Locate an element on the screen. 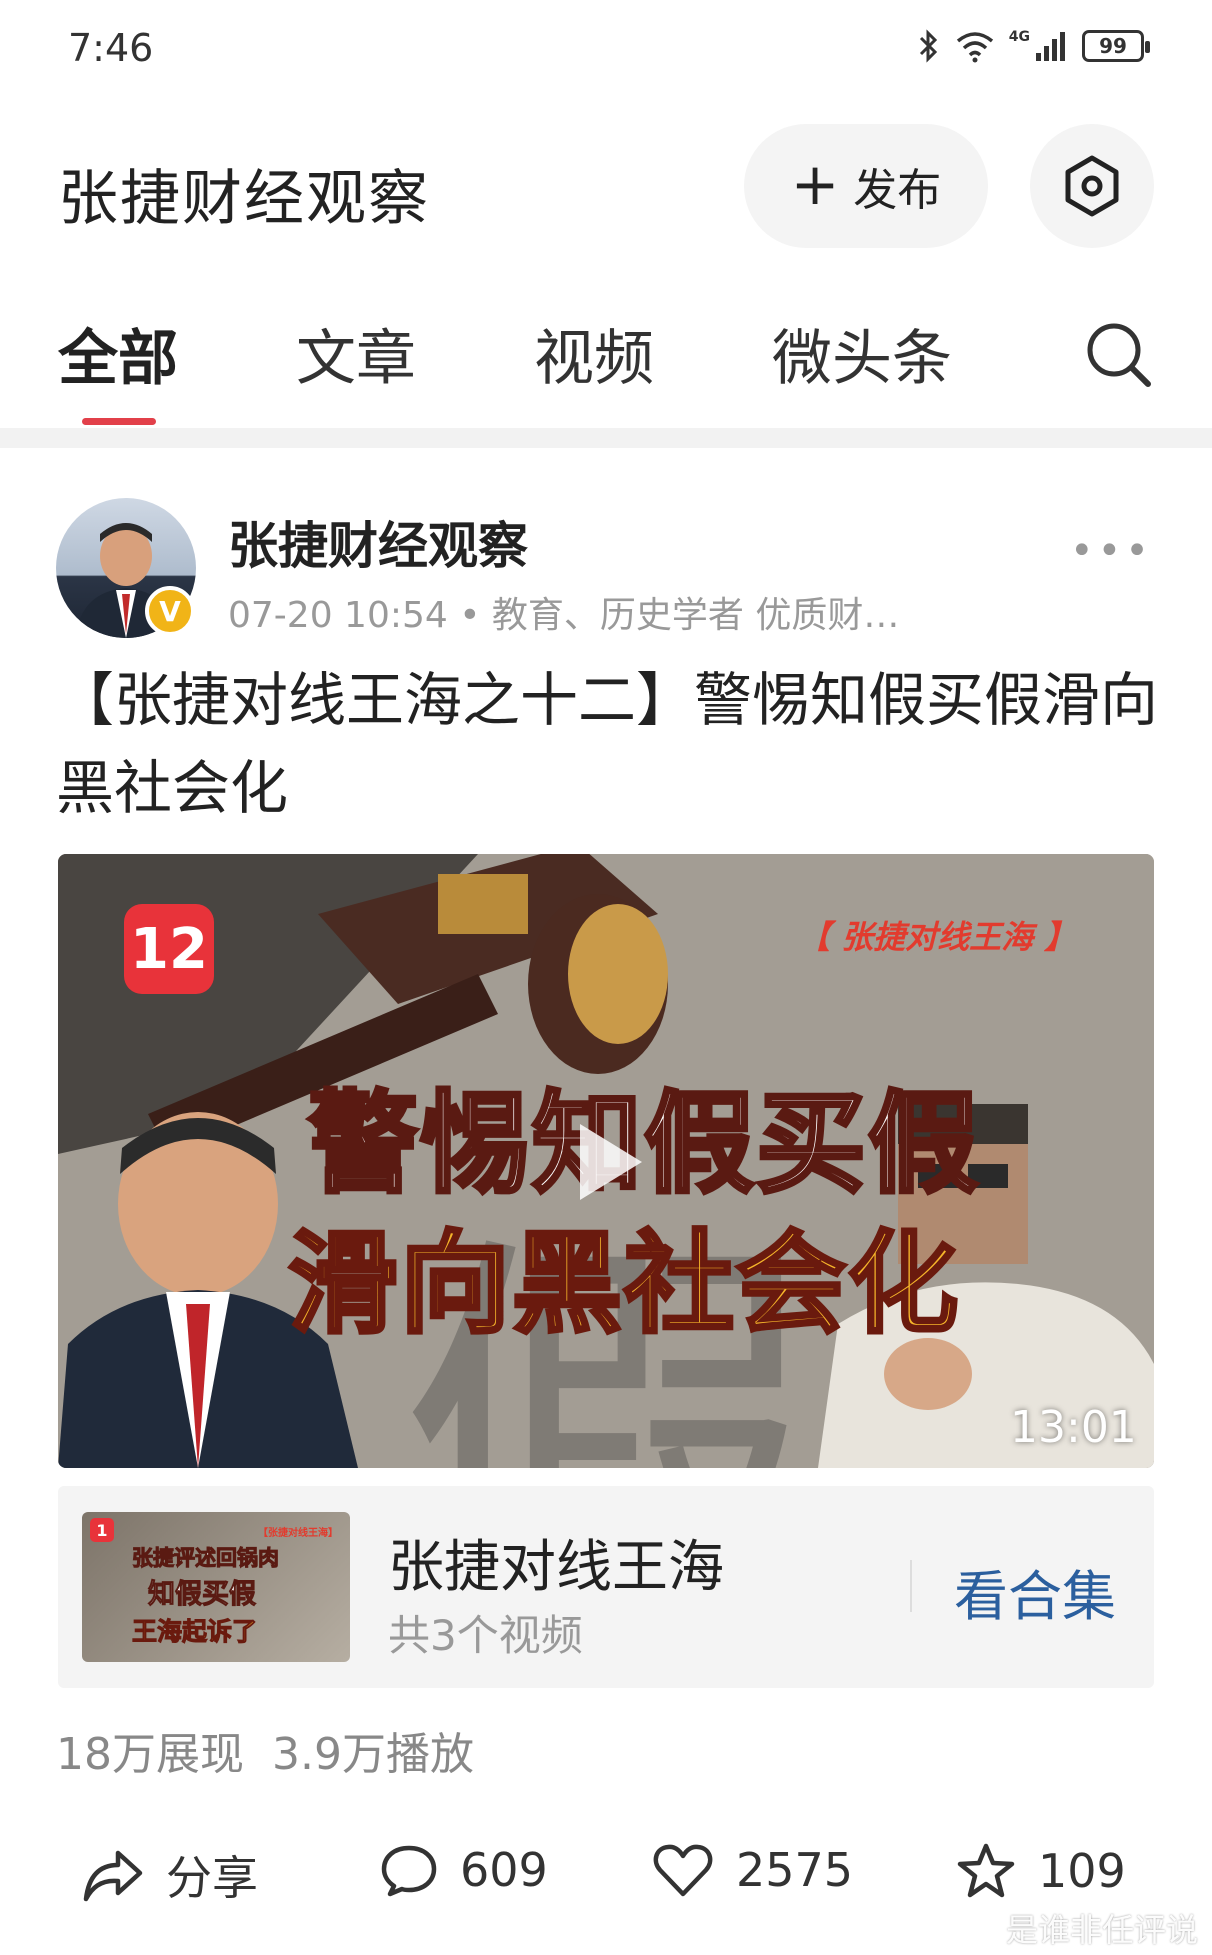  tab-all: 全部 is located at coordinates (118, 353).